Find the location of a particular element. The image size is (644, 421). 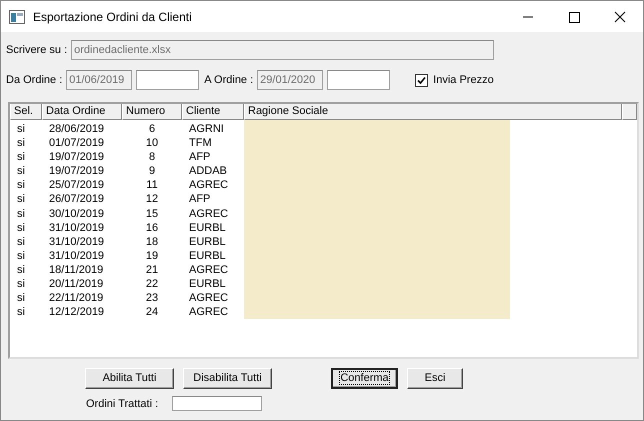

table-cell-text: 21 is located at coordinates (152, 270).